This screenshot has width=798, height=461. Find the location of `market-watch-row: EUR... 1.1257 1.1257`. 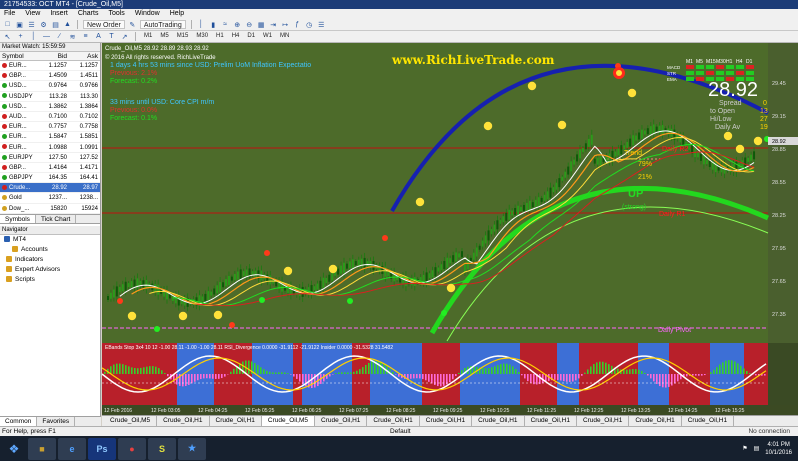

market-watch-row: EUR... 1.1257 1.1257 is located at coordinates (50, 66).